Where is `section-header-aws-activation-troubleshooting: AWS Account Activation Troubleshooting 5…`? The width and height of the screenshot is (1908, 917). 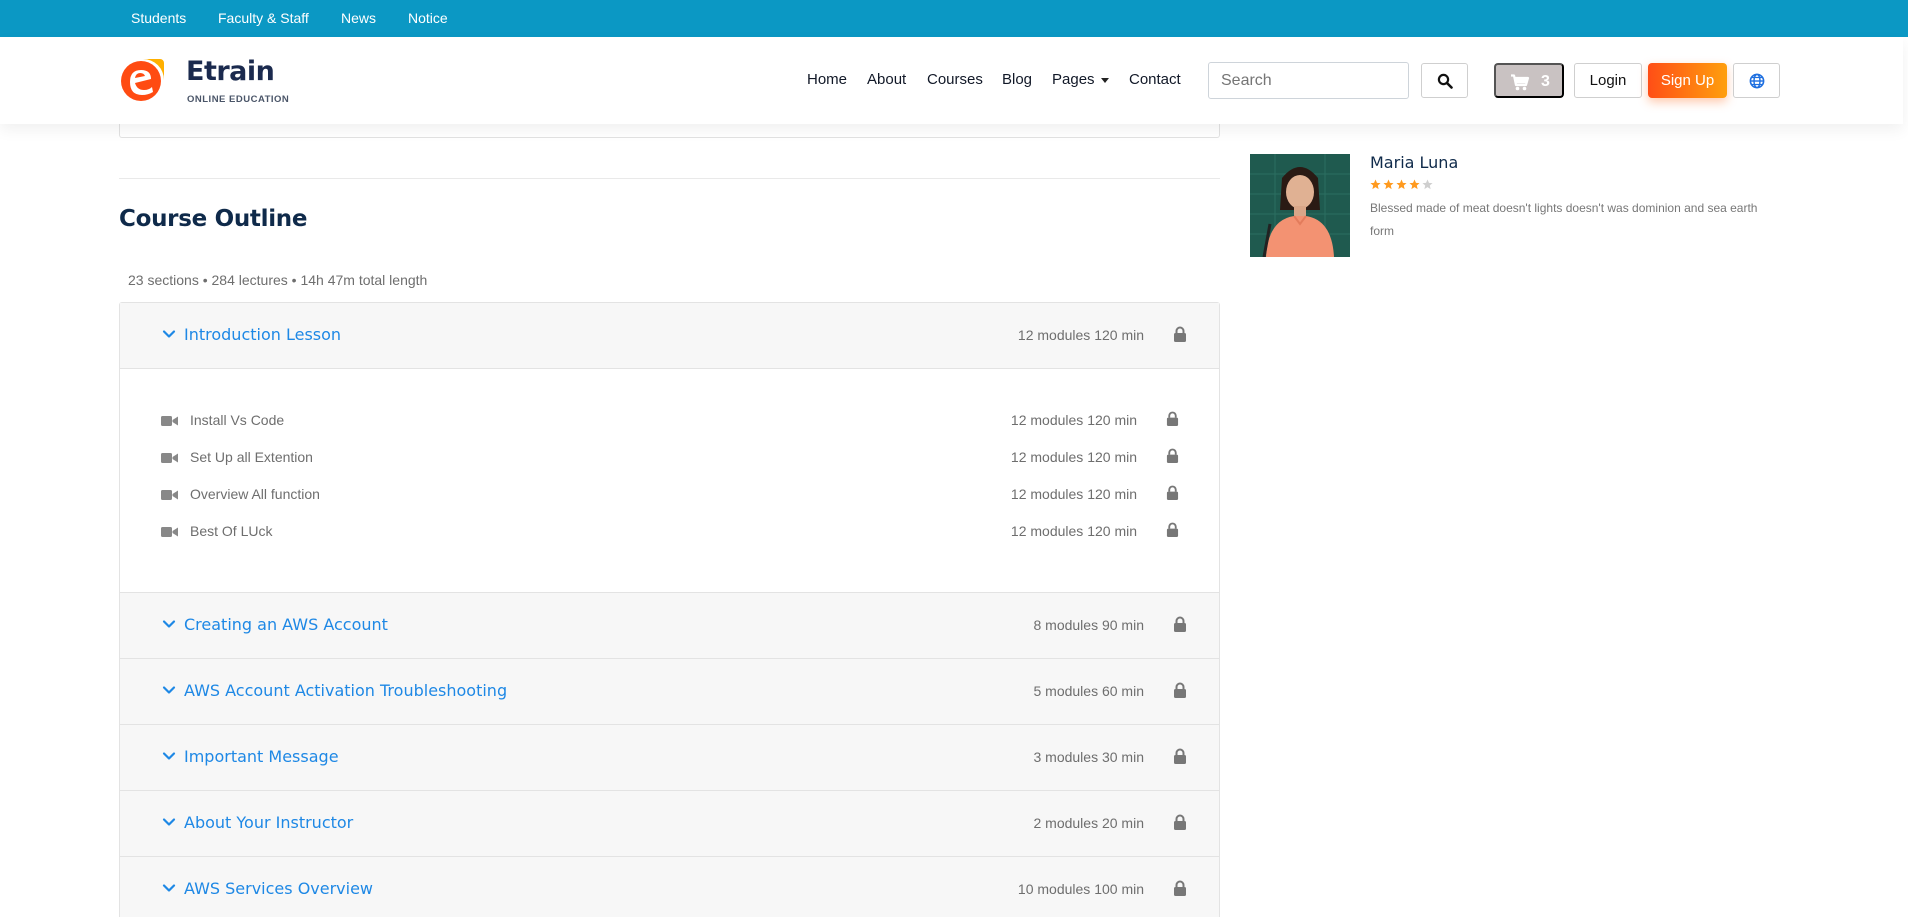 section-header-aws-activation-troubleshooting: AWS Account Activation Troubleshooting 5… is located at coordinates (669, 692).